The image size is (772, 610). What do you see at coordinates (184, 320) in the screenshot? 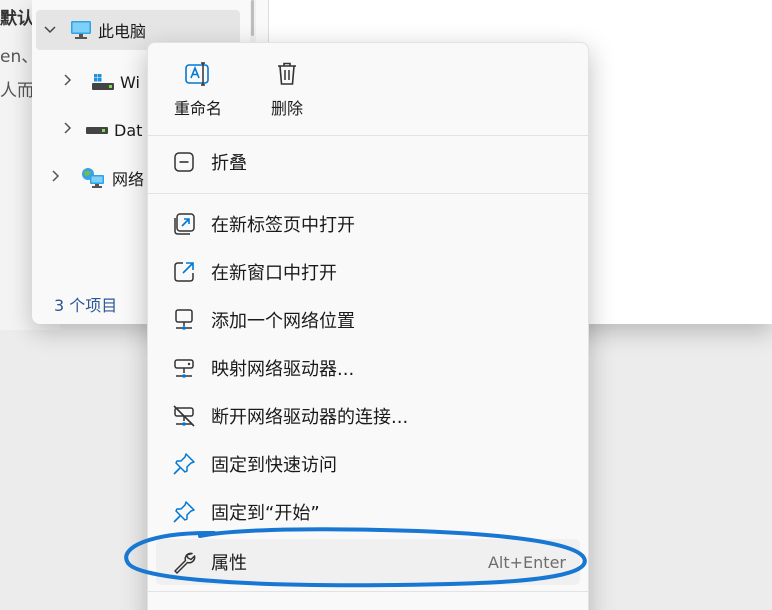
I see `network-location-icon` at bounding box center [184, 320].